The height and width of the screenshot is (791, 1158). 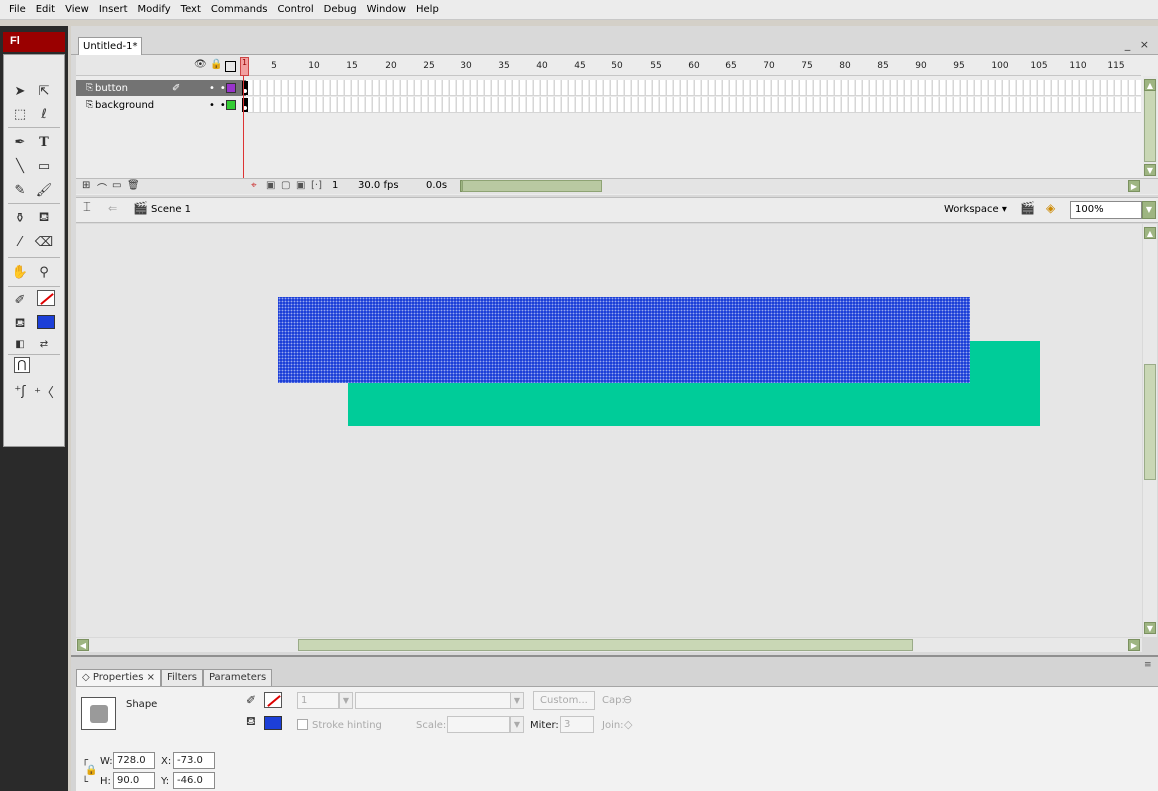 What do you see at coordinates (20, 391) in the screenshot?
I see `smooth-icon: ⁺ʃ` at bounding box center [20, 391].